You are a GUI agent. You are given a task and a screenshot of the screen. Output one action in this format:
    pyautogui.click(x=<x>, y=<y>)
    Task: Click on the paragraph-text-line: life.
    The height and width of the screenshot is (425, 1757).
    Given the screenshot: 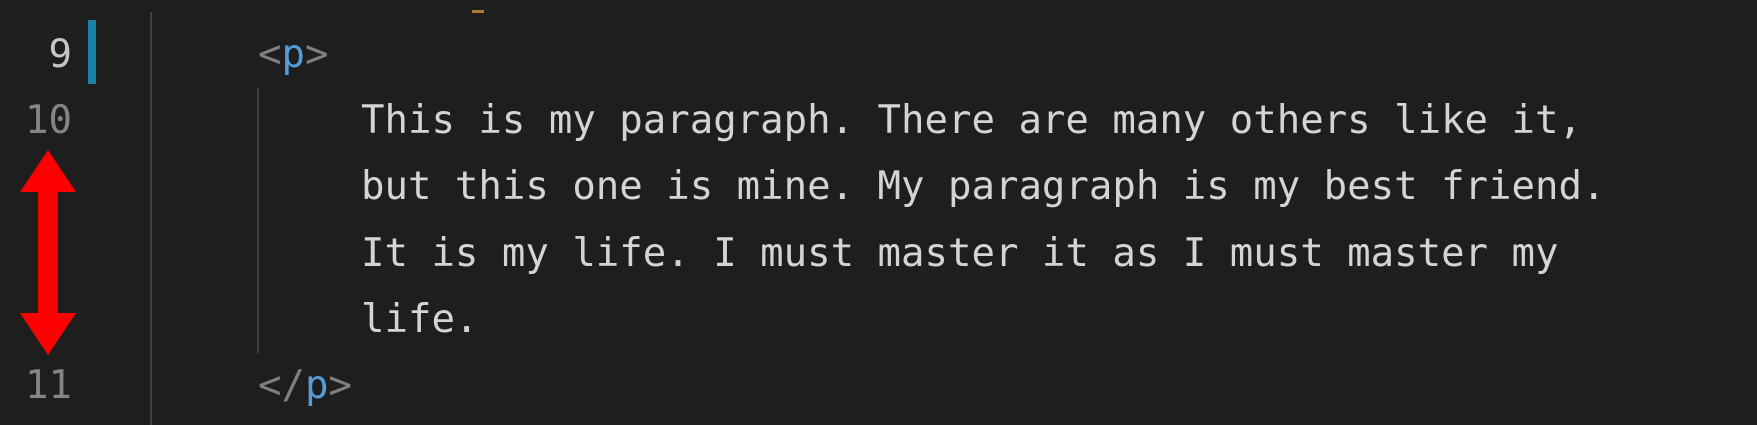 What is the action you would take?
    pyautogui.click(x=419, y=320)
    